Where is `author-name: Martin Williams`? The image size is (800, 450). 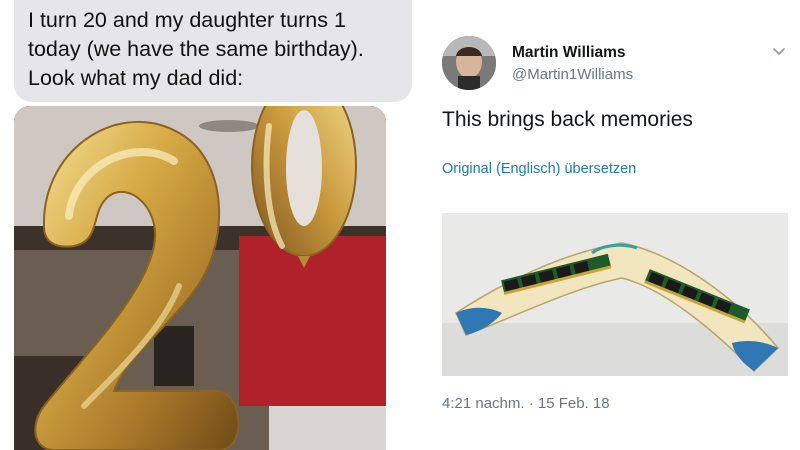 author-name: Martin Williams is located at coordinates (569, 53).